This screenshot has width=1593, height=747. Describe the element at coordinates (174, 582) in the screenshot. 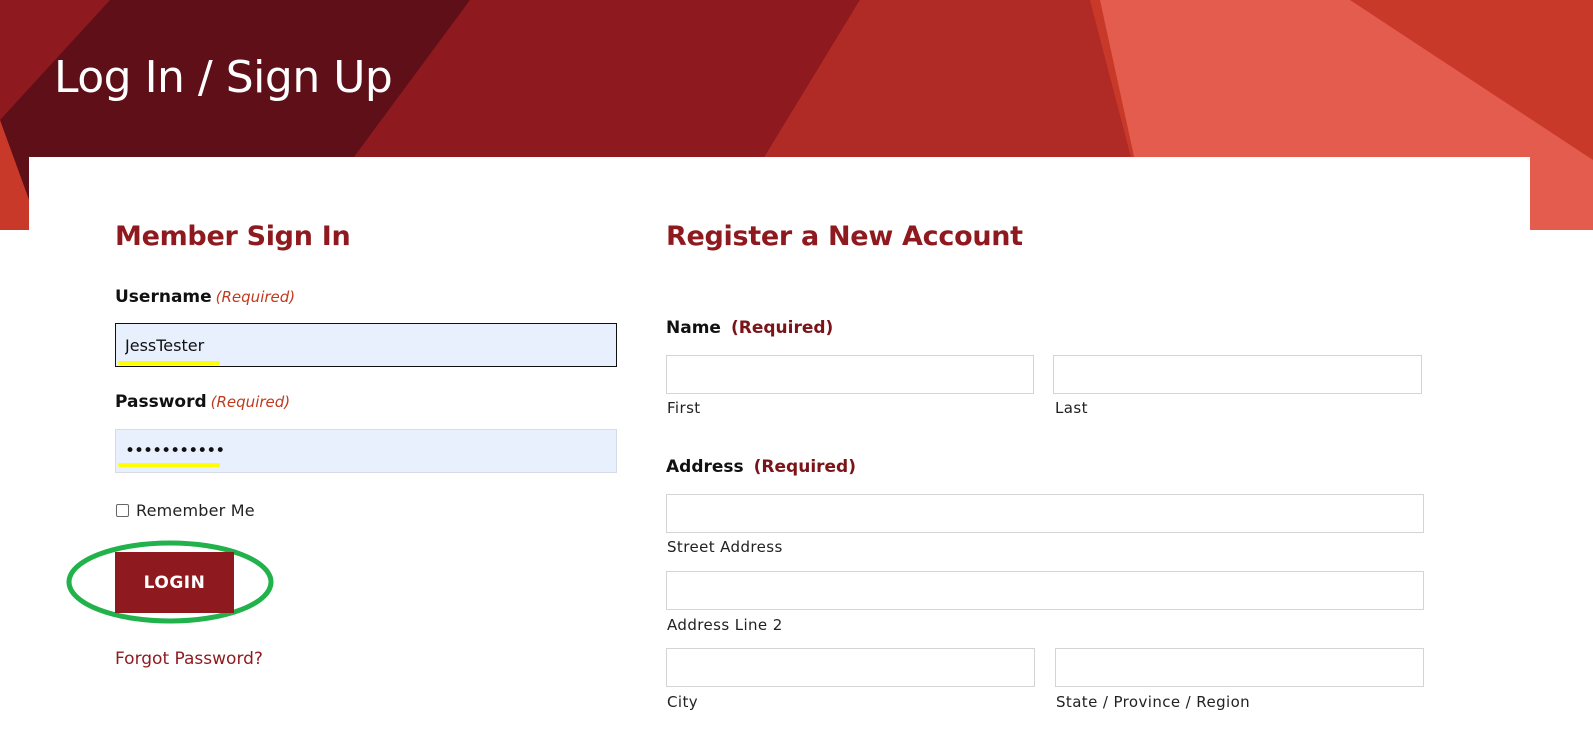

I see `login-button: LOGIN` at that location.